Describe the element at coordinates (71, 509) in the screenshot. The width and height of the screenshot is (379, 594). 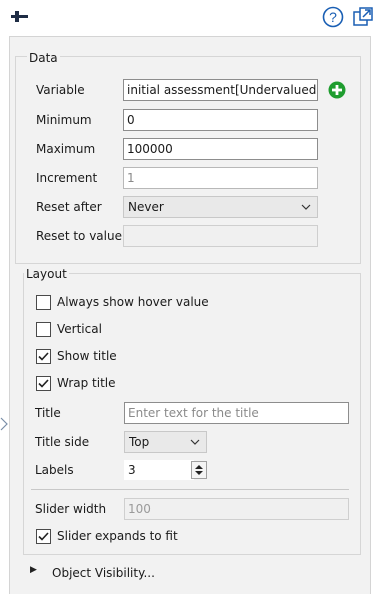
I see `slider-width-label: Slider width` at that location.